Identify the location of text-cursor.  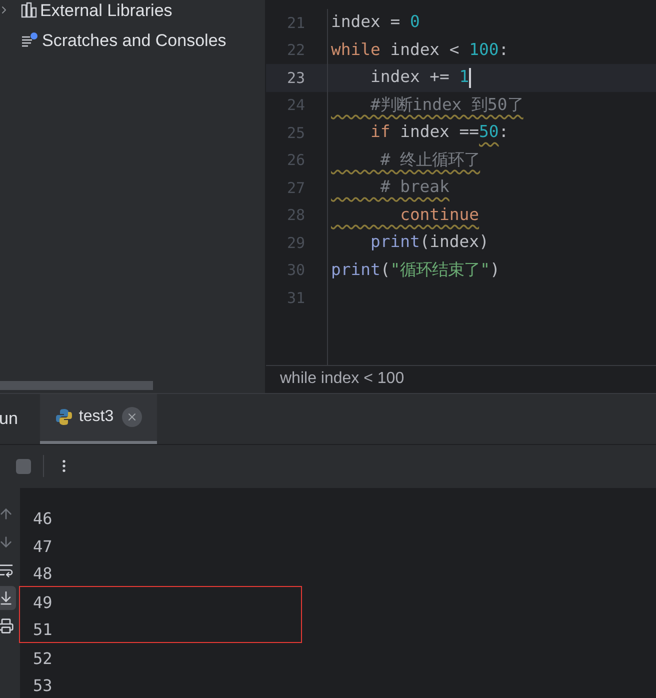
(470, 78).